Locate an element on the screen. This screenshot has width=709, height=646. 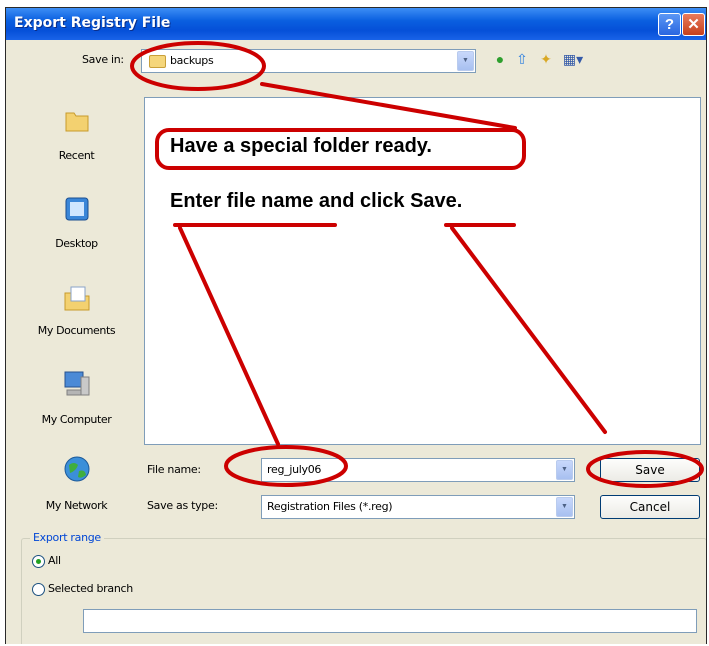
annotation-circle-file-name is located at coordinates (286, 466).